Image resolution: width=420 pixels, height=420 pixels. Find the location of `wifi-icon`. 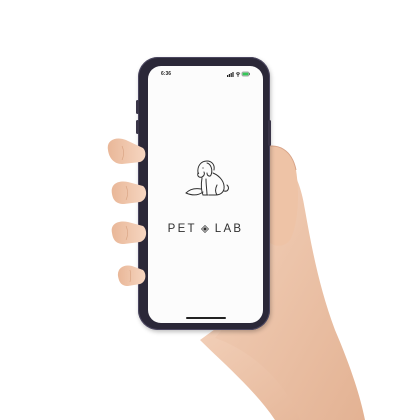

wifi-icon is located at coordinates (238, 74).